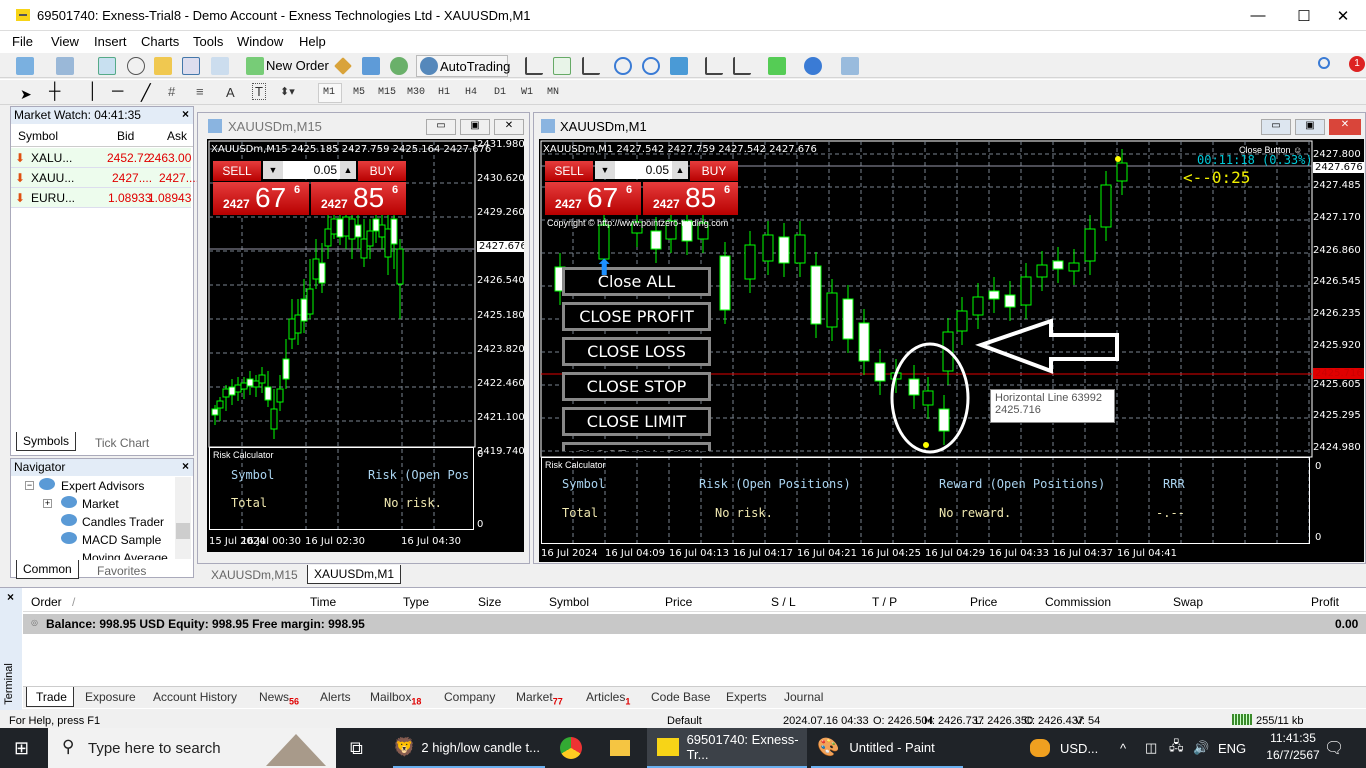 This screenshot has width=1366, height=768. Describe the element at coordinates (110, 697) in the screenshot. I see `terminal-tab-exposure: Exposure` at that location.